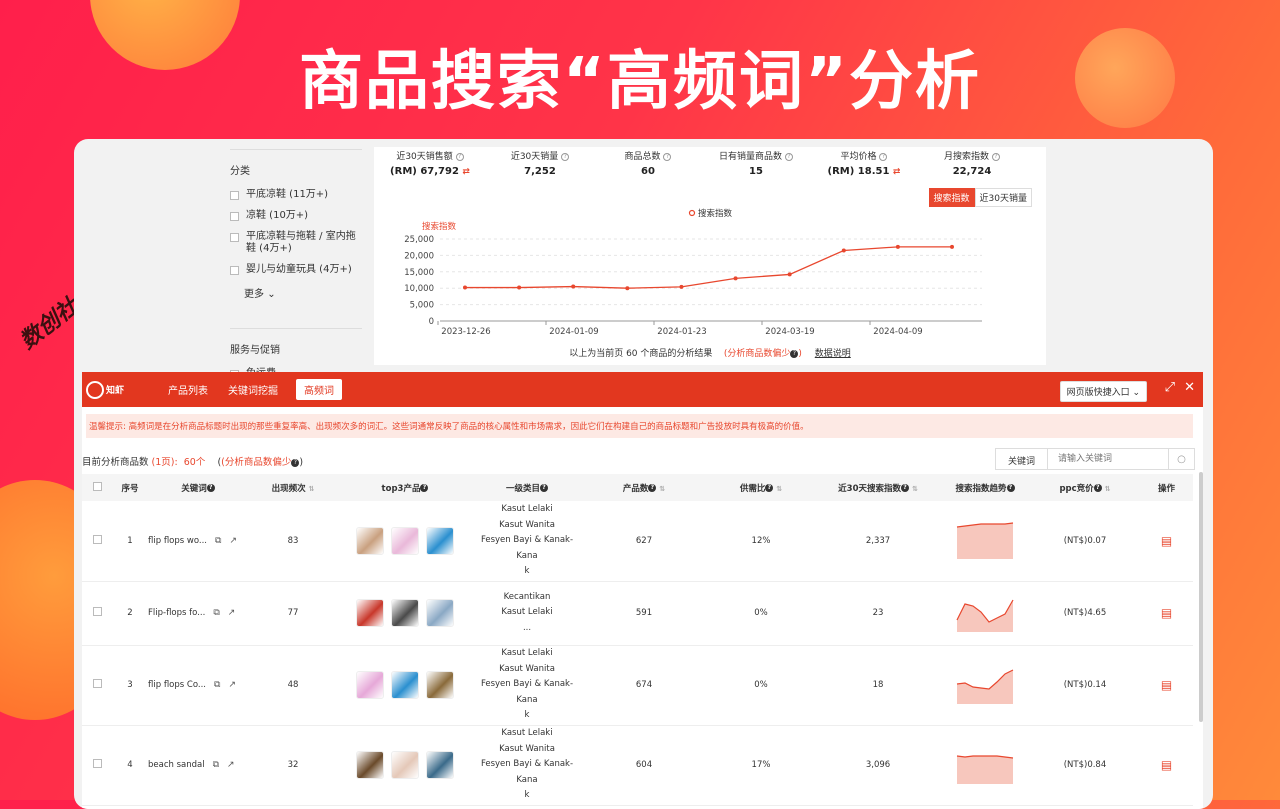 The image size is (1280, 809). Describe the element at coordinates (1170, 387) in the screenshot. I see `expand-icon: ⤢` at that location.